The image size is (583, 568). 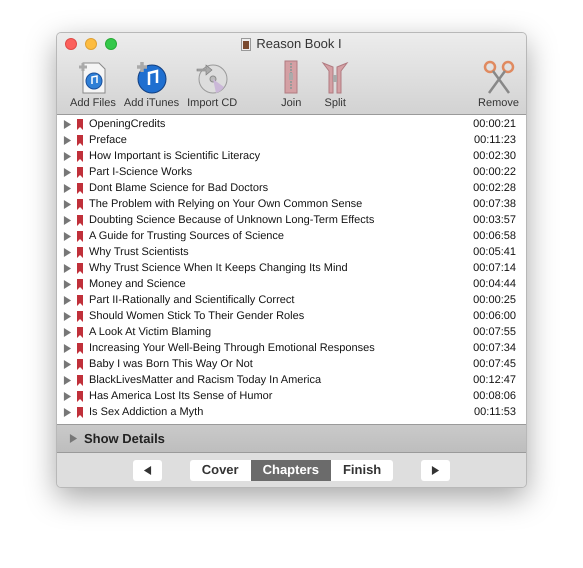 I want to click on toolbar-button: Add Files, so click(x=93, y=84).